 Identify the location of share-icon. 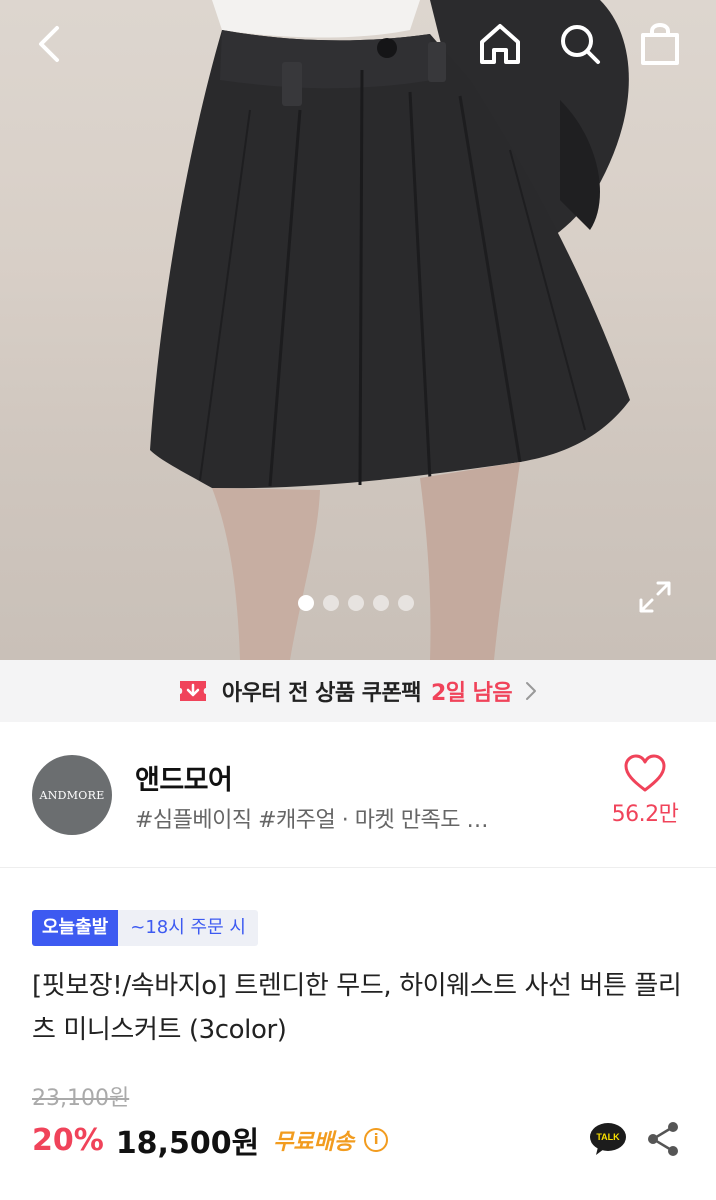
(663, 1139).